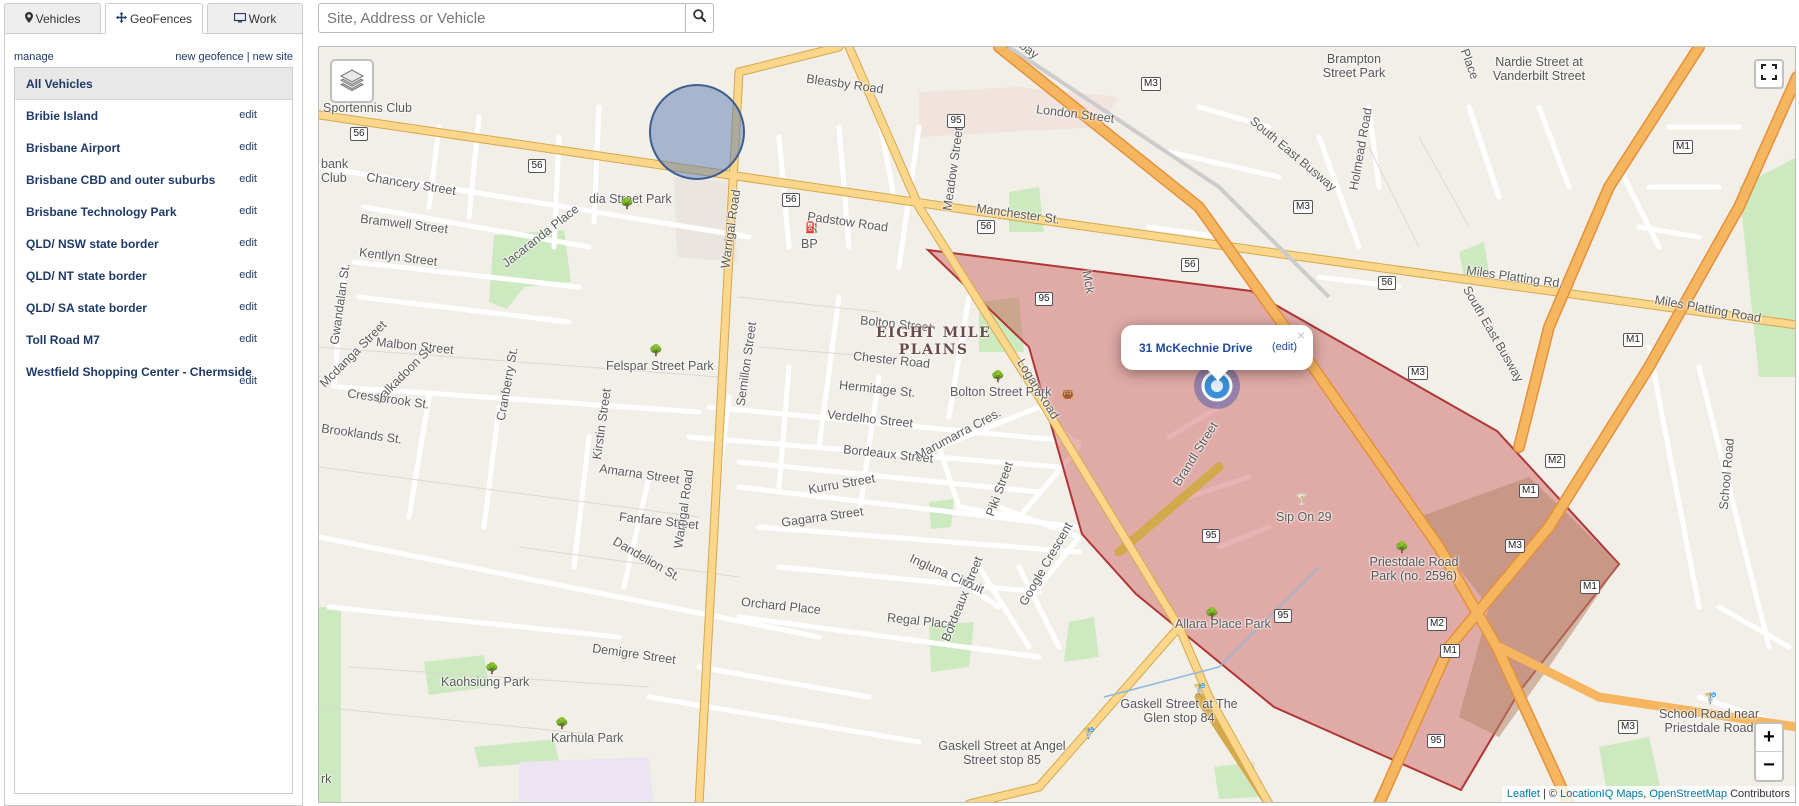 This screenshot has height=806, width=1799. I want to click on attribution-contributors: Contributors, so click(1758, 794).